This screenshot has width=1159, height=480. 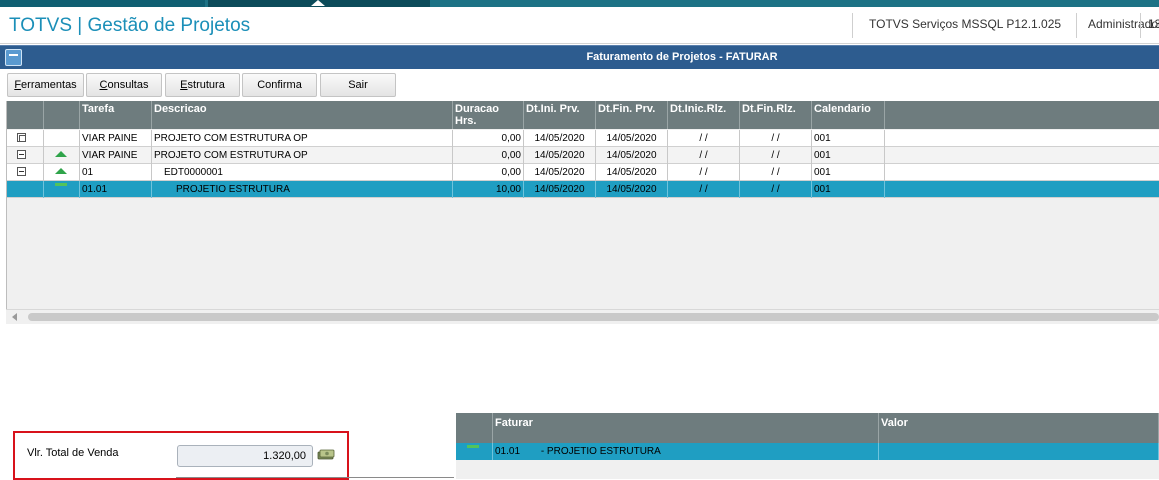 I want to click on faturar-grid: Faturar Valor 01.01 - PROJETIO ESTRUTURA, so click(x=807, y=446).